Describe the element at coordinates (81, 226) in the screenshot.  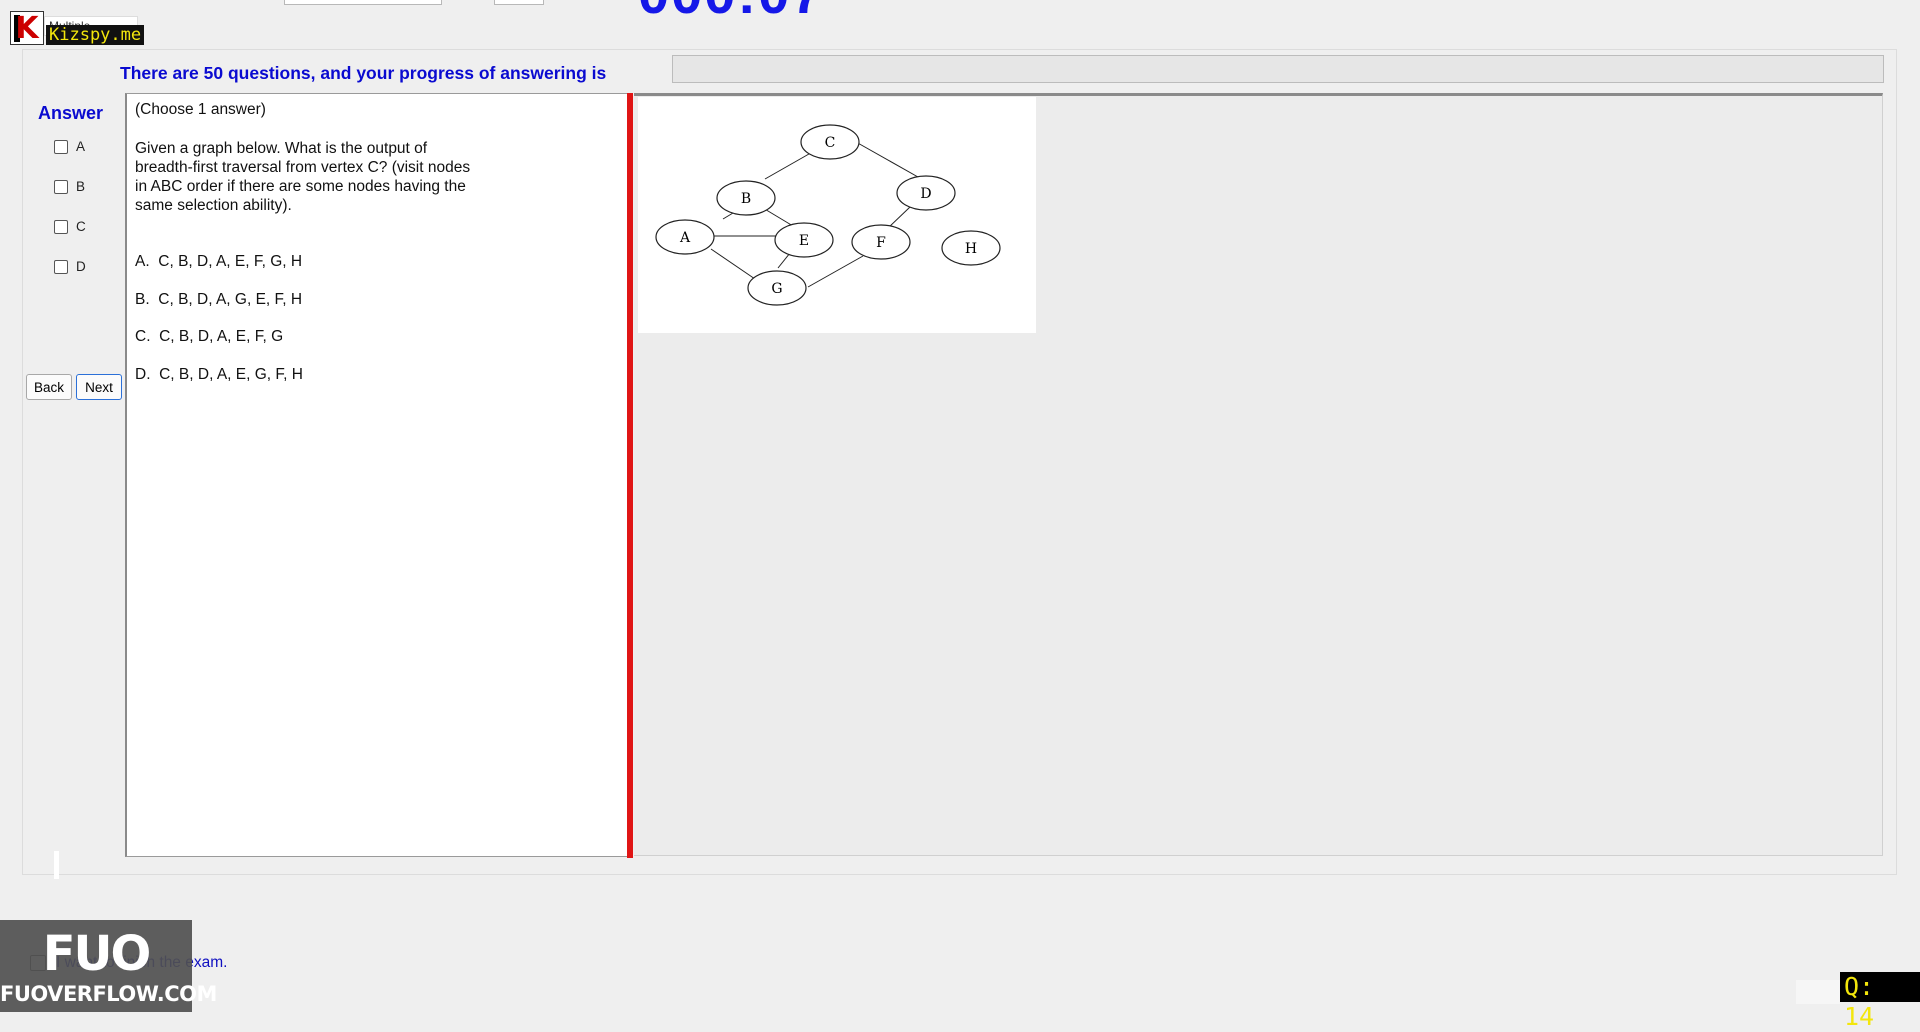
I see `option-label: C` at that location.